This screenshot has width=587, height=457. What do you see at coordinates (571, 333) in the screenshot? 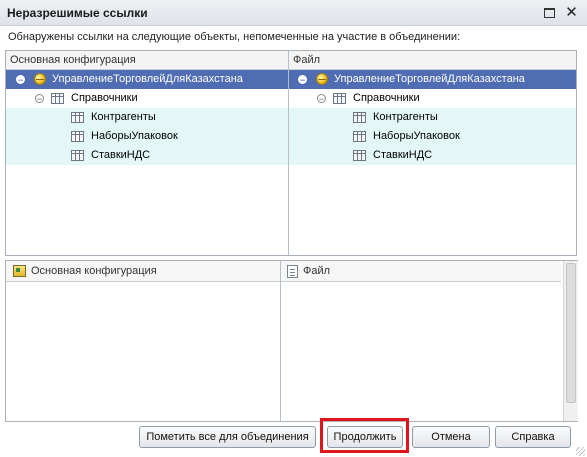
I see `scrollbar-thumb` at bounding box center [571, 333].